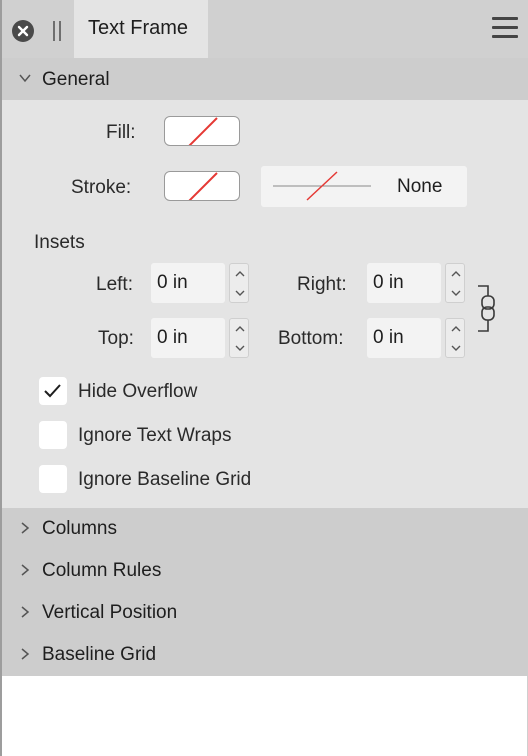 The height and width of the screenshot is (756, 528). Describe the element at coordinates (388, 282) in the screenshot. I see `right-inset-value: 0 in` at that location.